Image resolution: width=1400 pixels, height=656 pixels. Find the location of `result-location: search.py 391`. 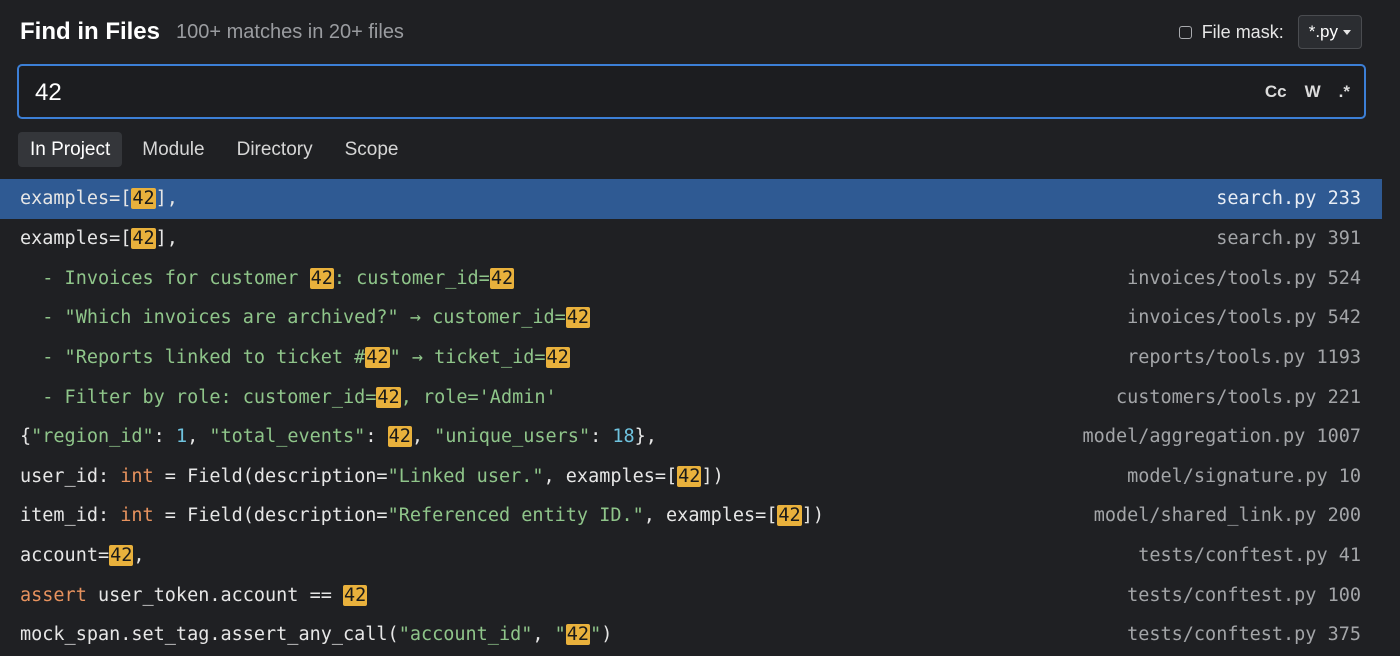

result-location: search.py 391 is located at coordinates (1288, 238).